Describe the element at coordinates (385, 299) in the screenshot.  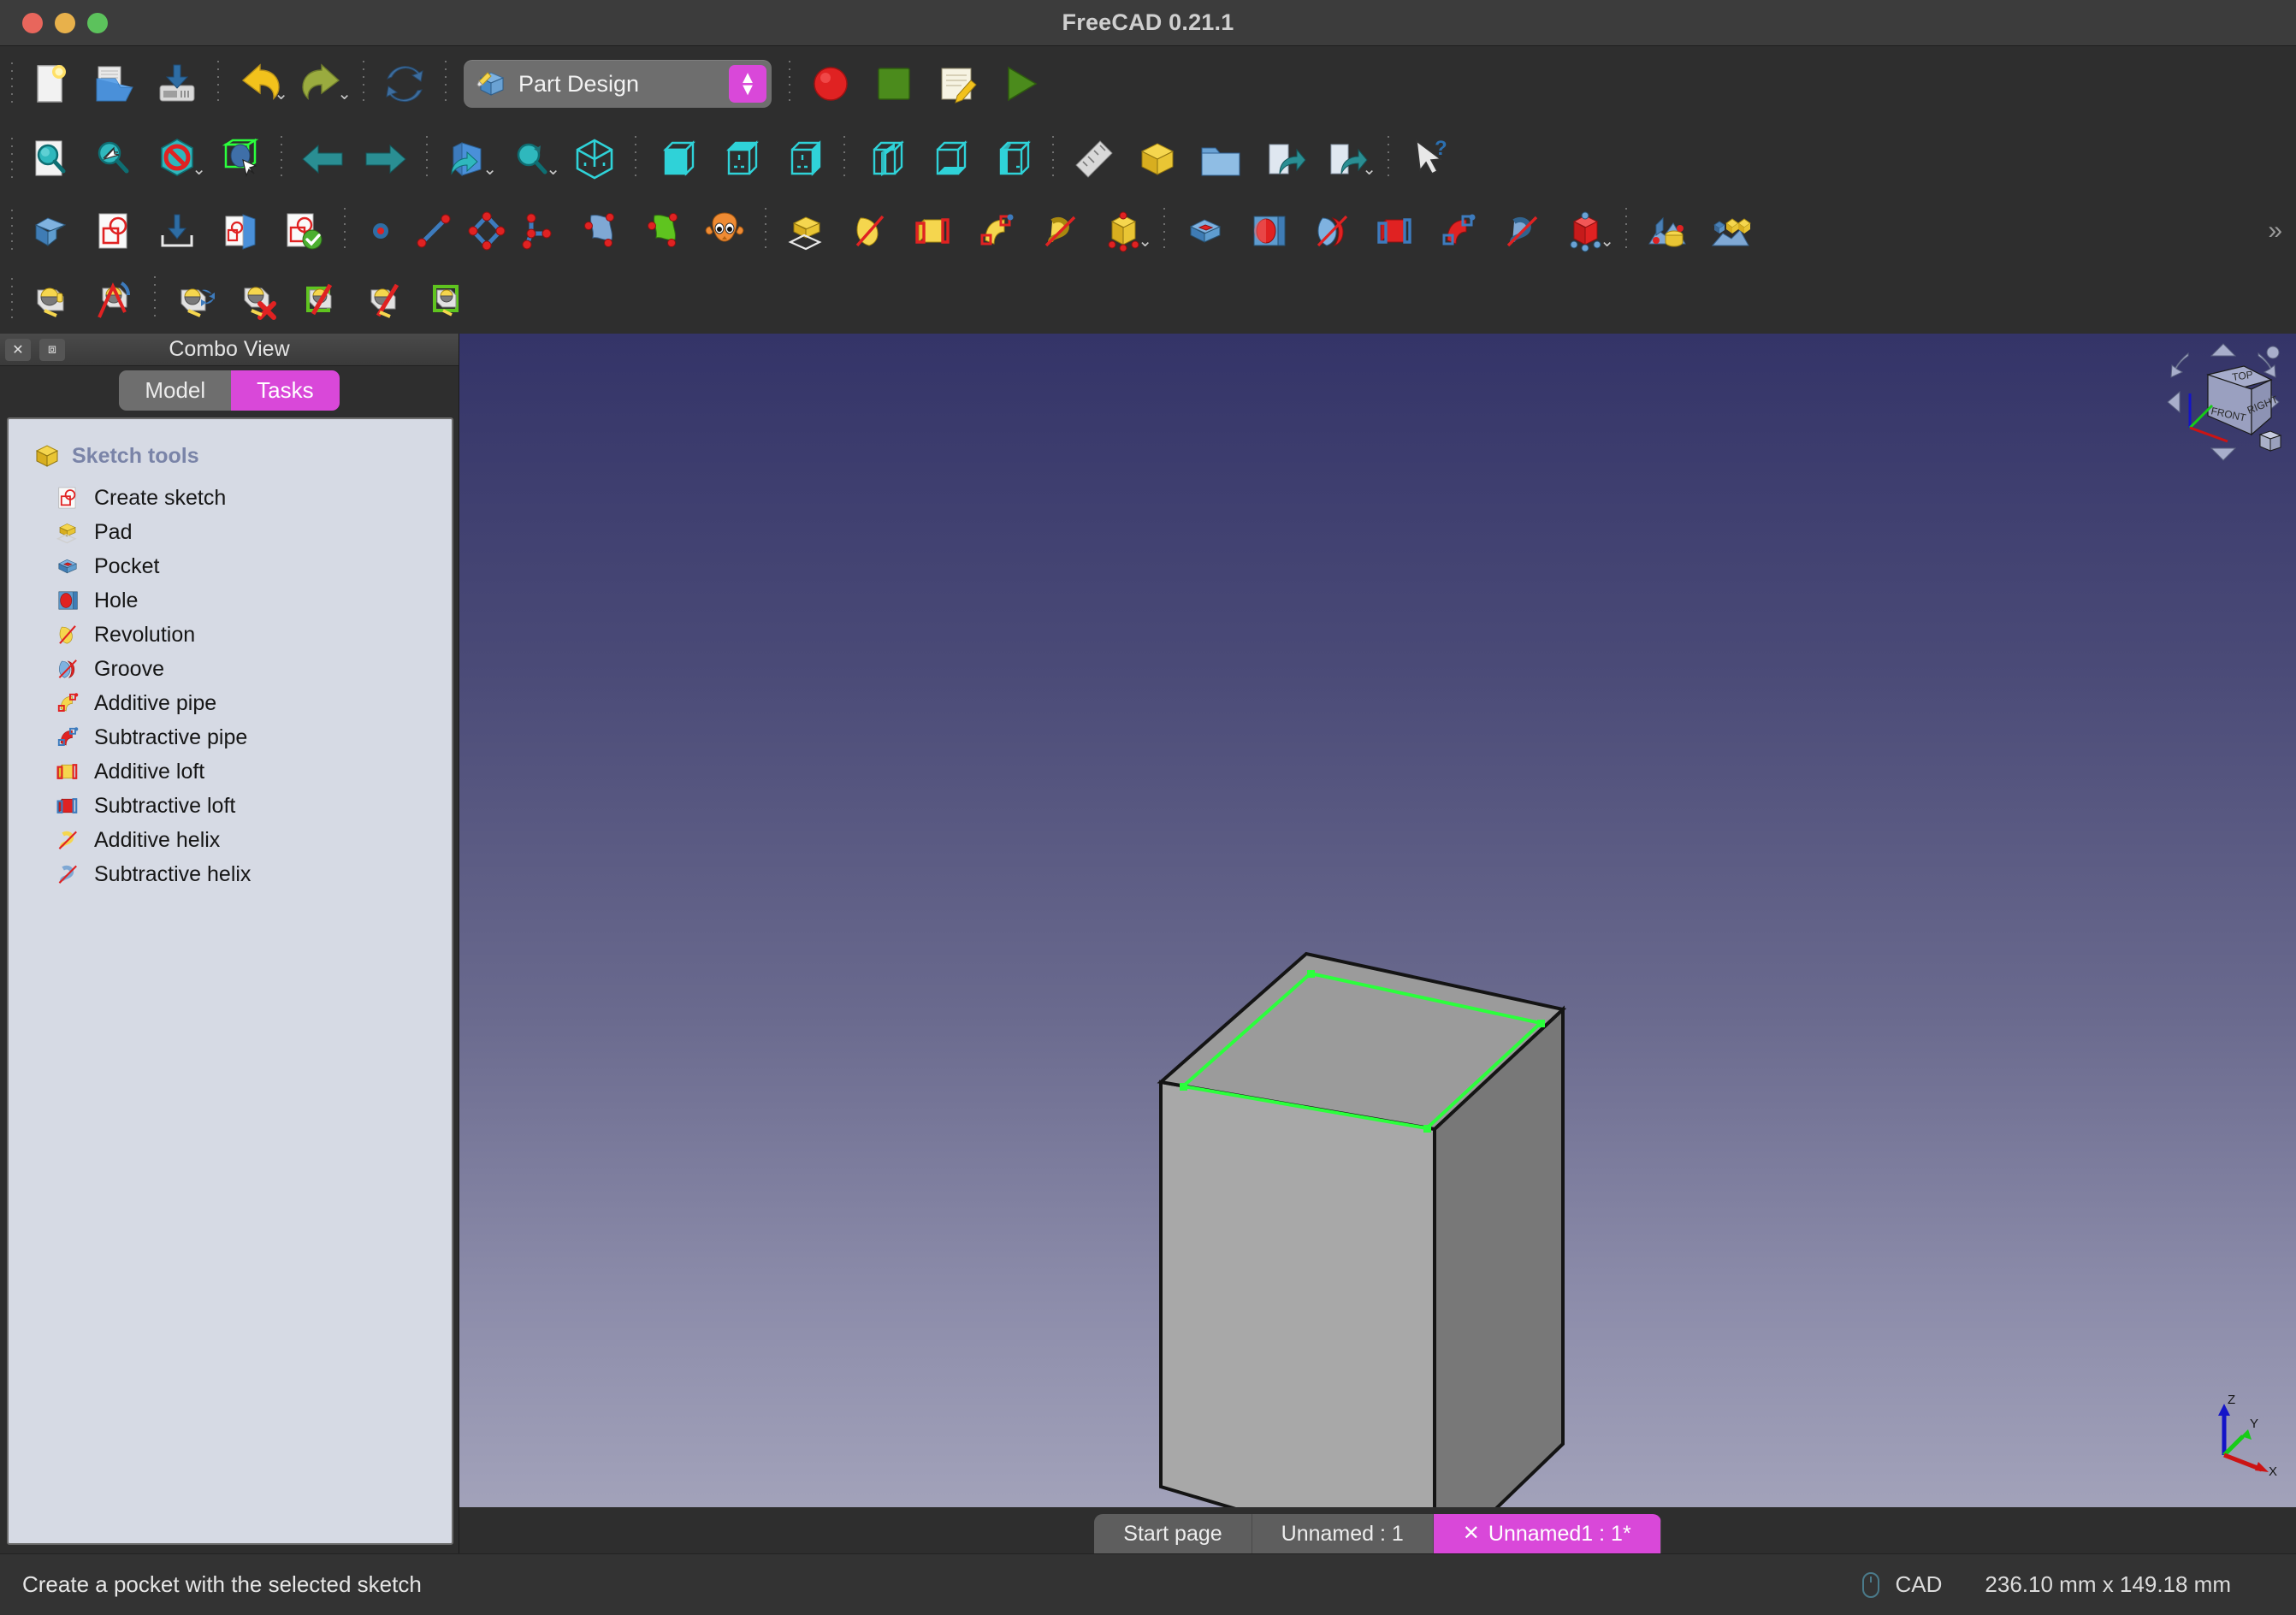
I see `measure-toggle-3d-button` at that location.